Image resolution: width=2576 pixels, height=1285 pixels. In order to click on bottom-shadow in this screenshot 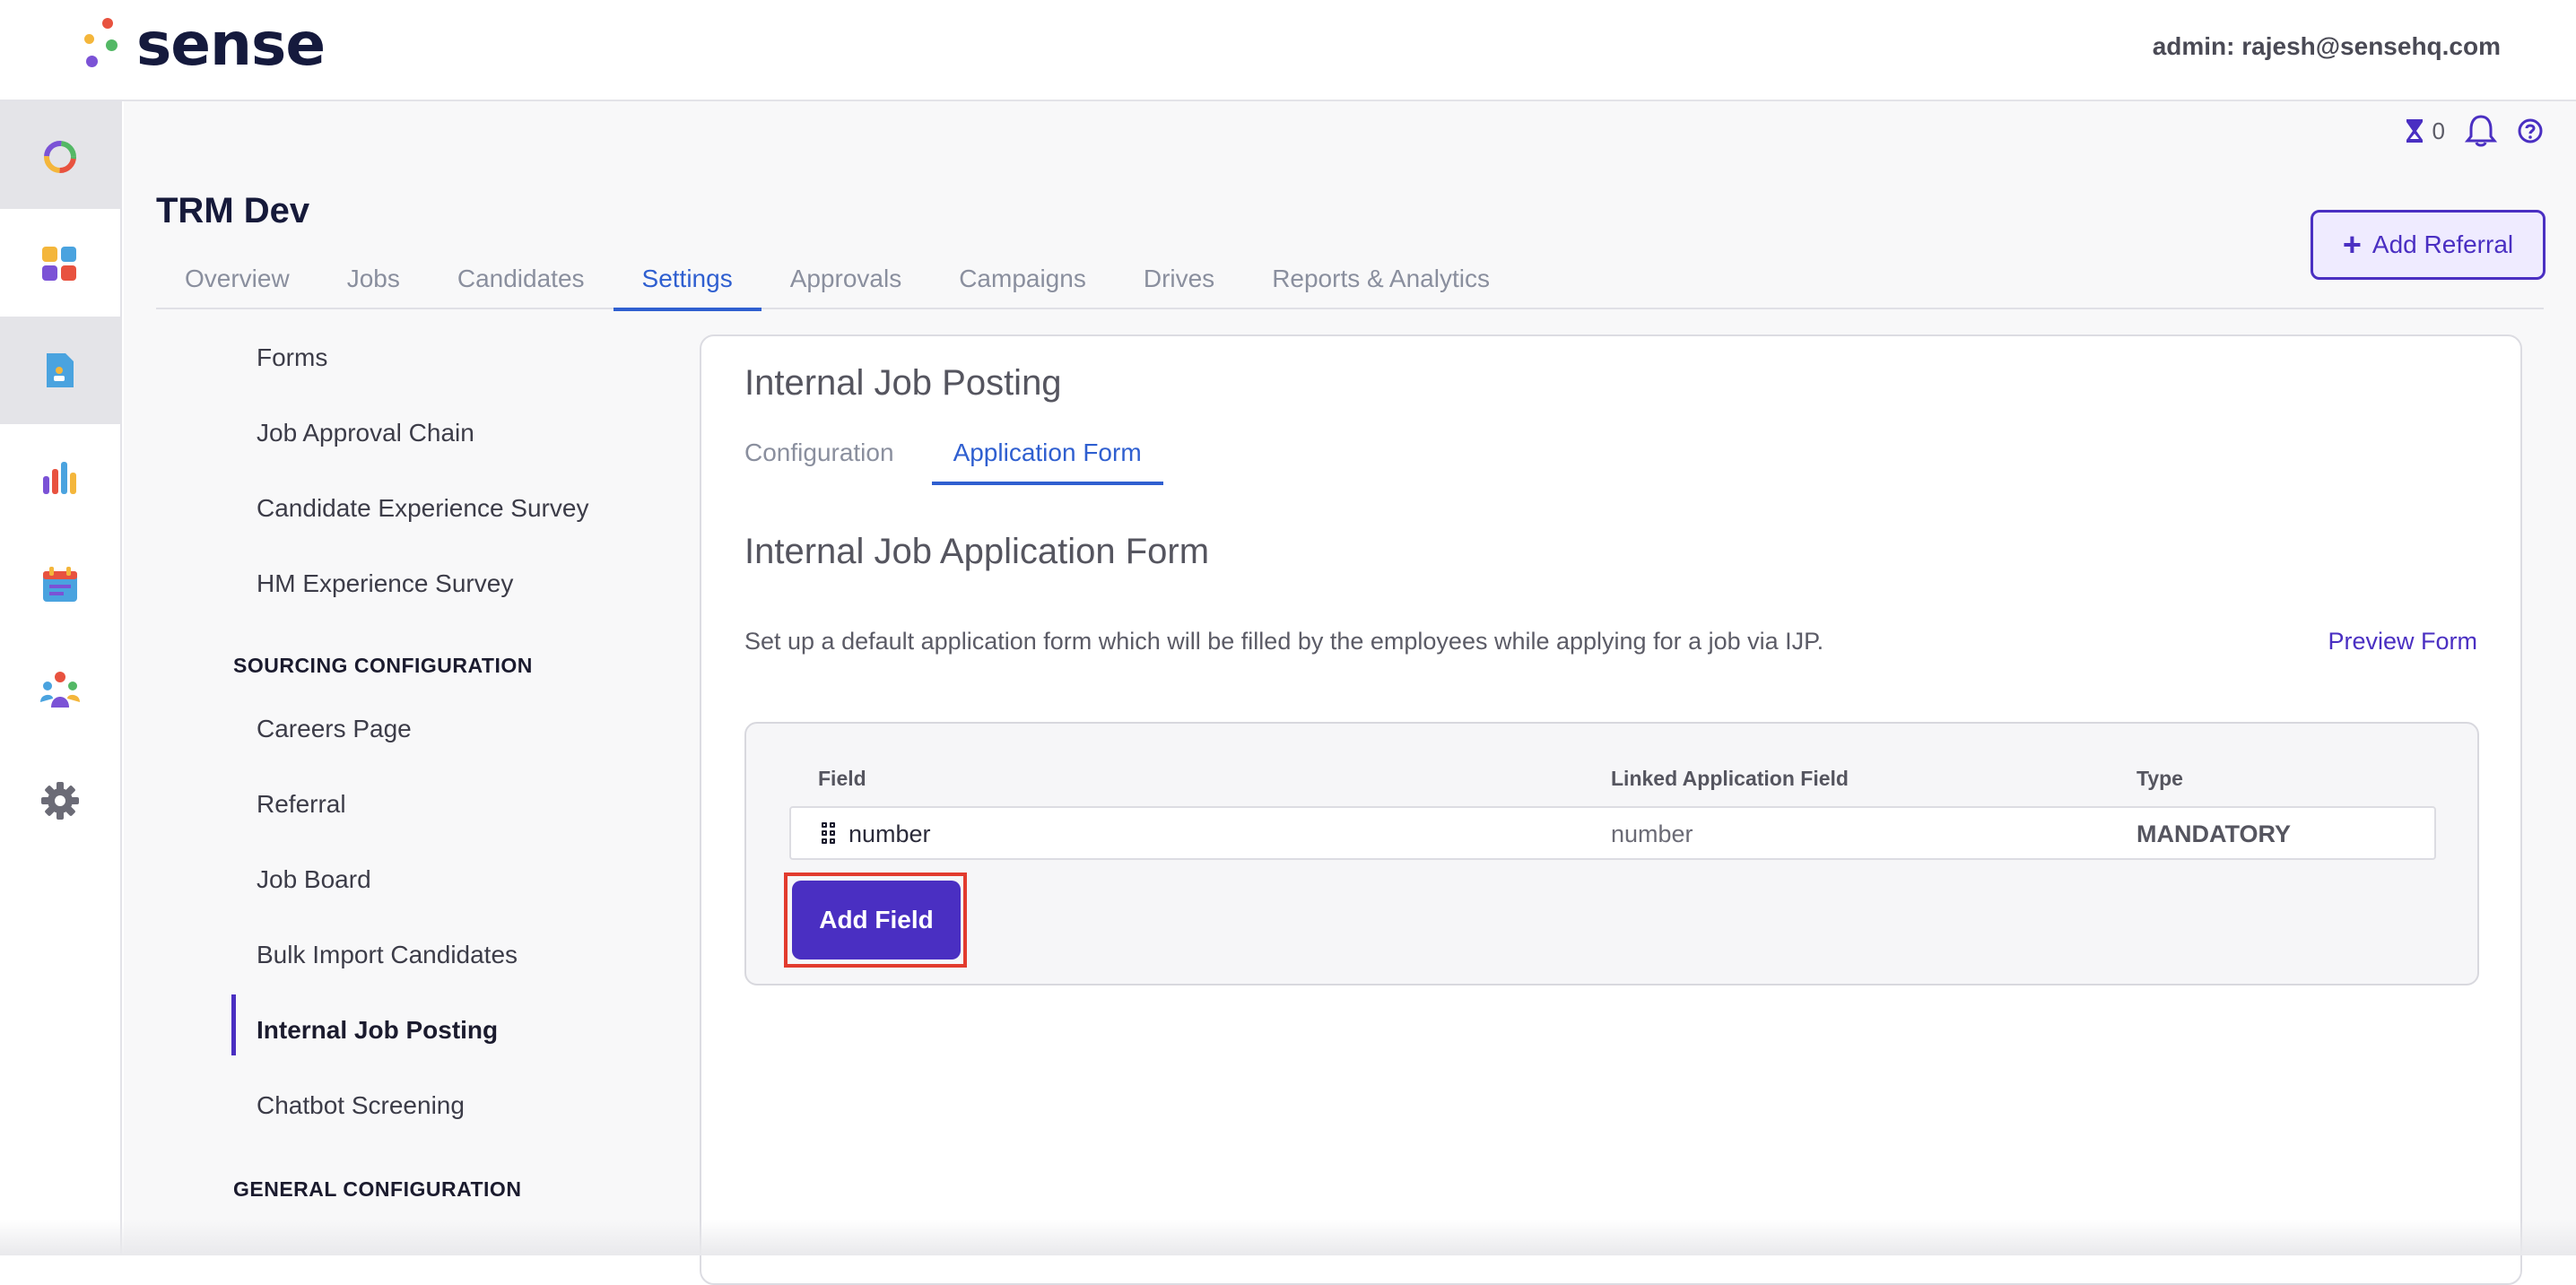, I will do `click(1288, 1237)`.